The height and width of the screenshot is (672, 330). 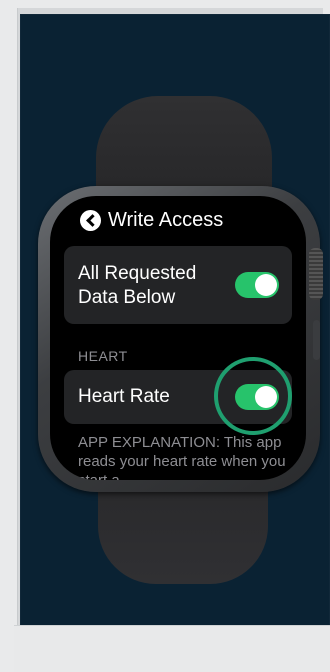 I want to click on toggle-highlight-ring, so click(x=253, y=396).